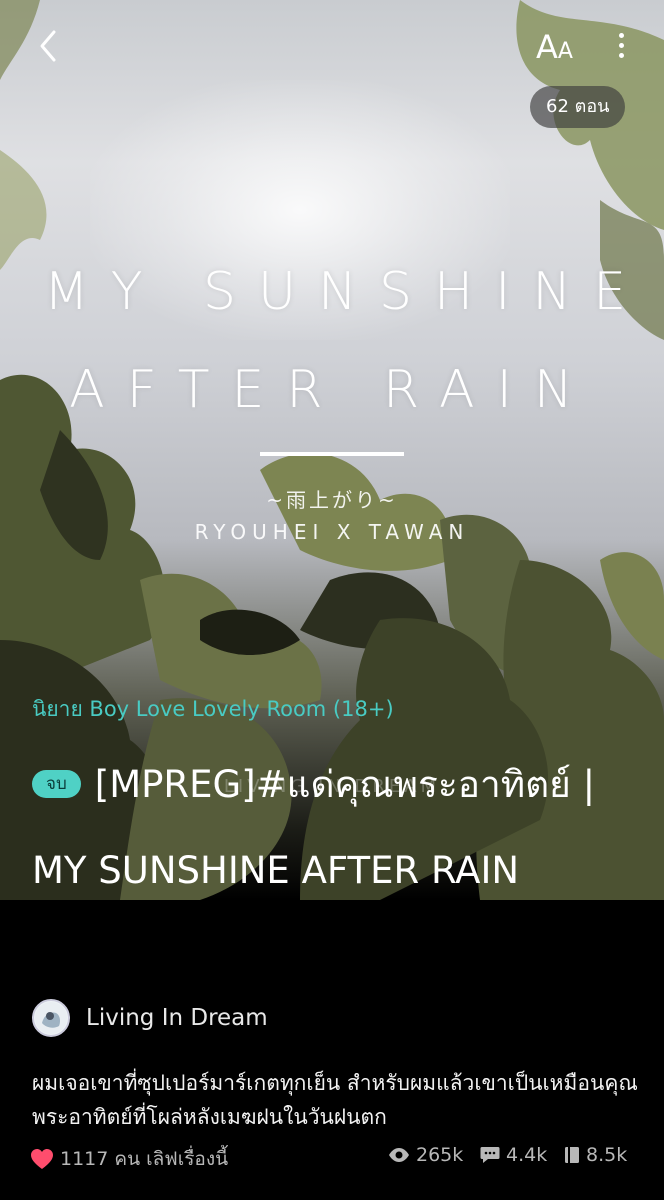 This screenshot has height=1200, width=664. Describe the element at coordinates (490, 1155) in the screenshot. I see `comment-icon` at that location.